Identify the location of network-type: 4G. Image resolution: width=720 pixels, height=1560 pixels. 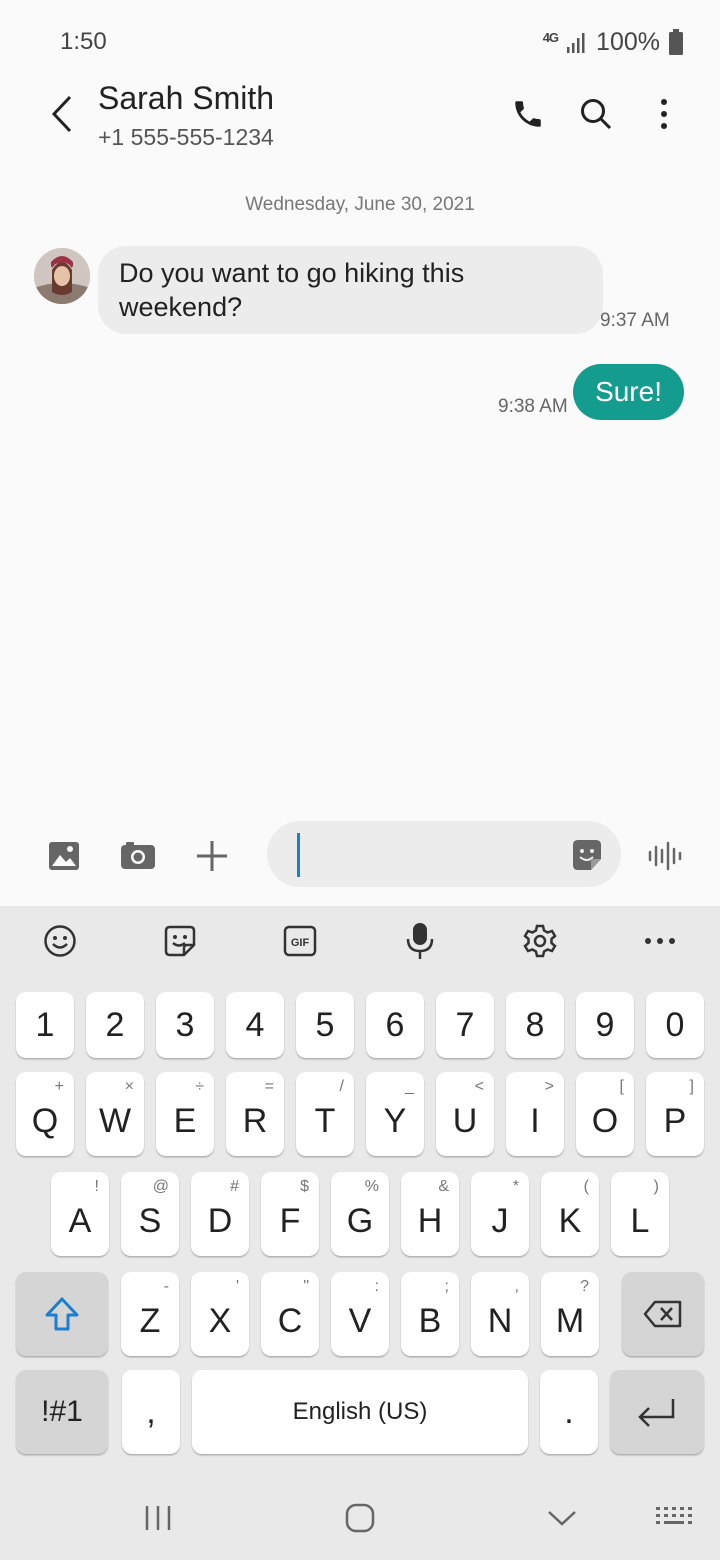
(550, 37).